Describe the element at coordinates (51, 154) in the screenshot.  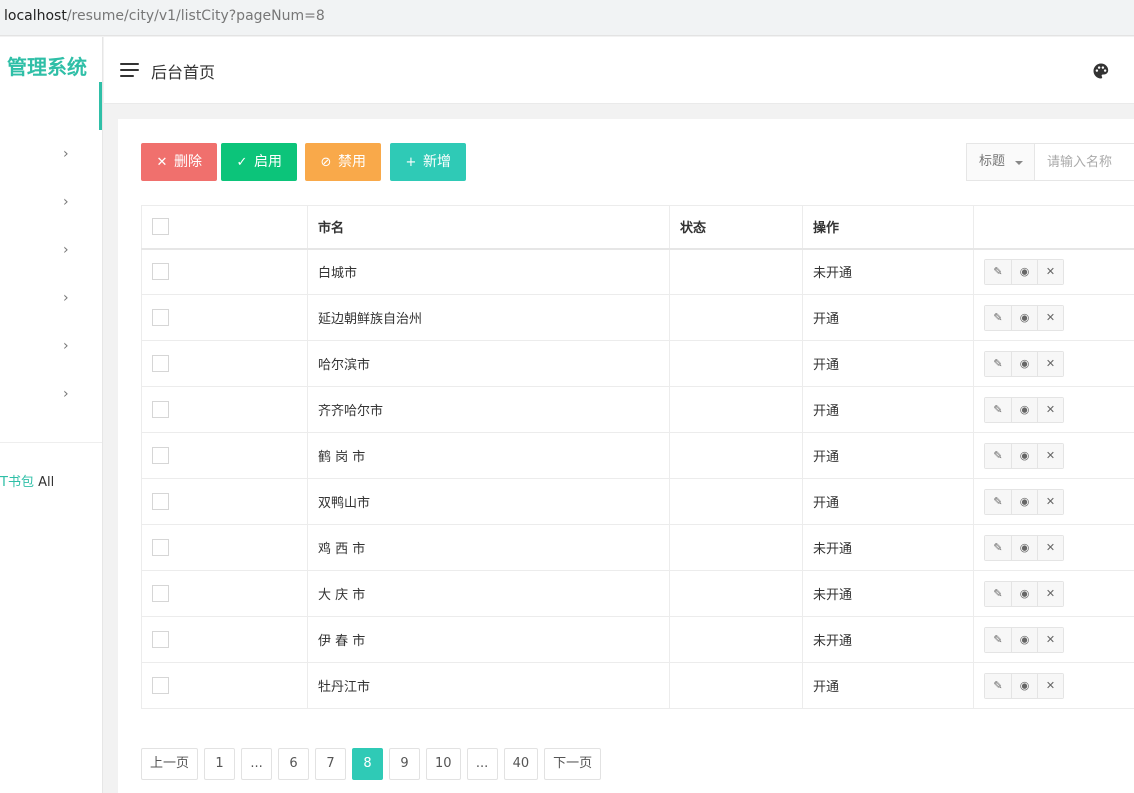
I see `sidebar-item-1: ›` at that location.